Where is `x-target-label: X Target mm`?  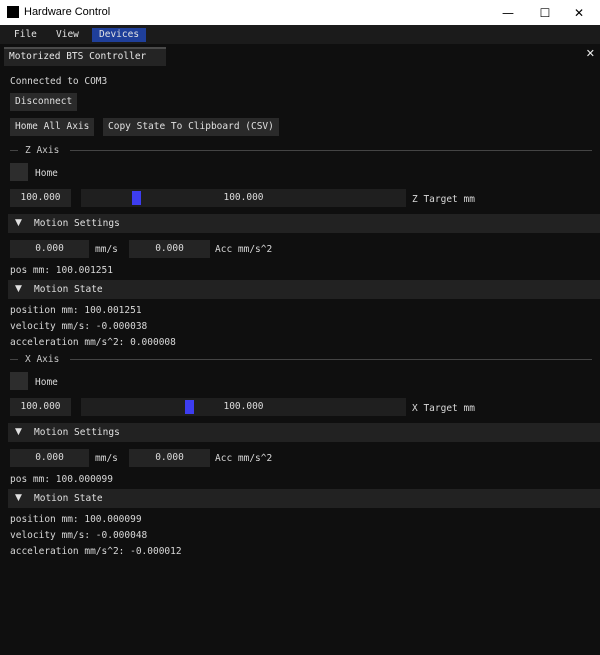 x-target-label: X Target mm is located at coordinates (443, 408).